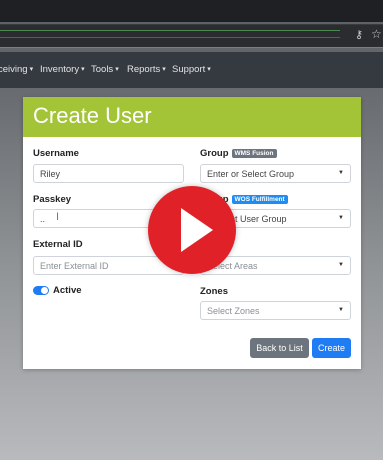 This screenshot has height=460, width=383. What do you see at coordinates (92, 115) in the screenshot?
I see `page-title: Create User` at bounding box center [92, 115].